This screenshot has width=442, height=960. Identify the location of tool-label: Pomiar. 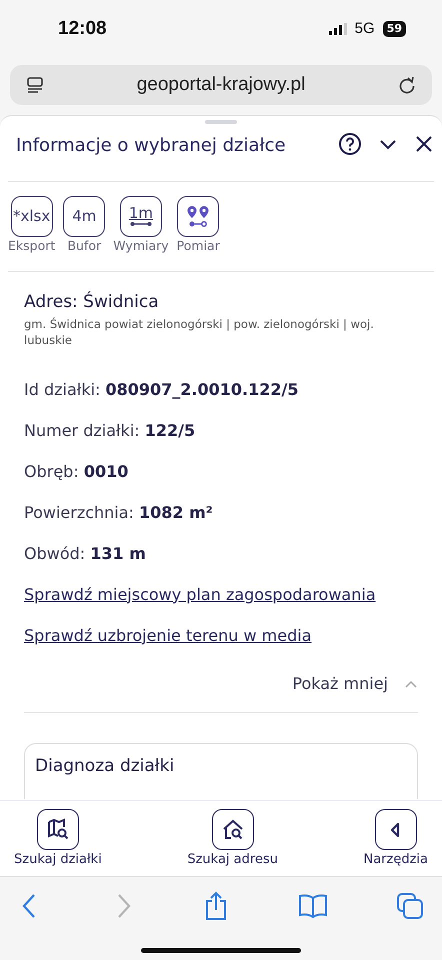
(198, 246).